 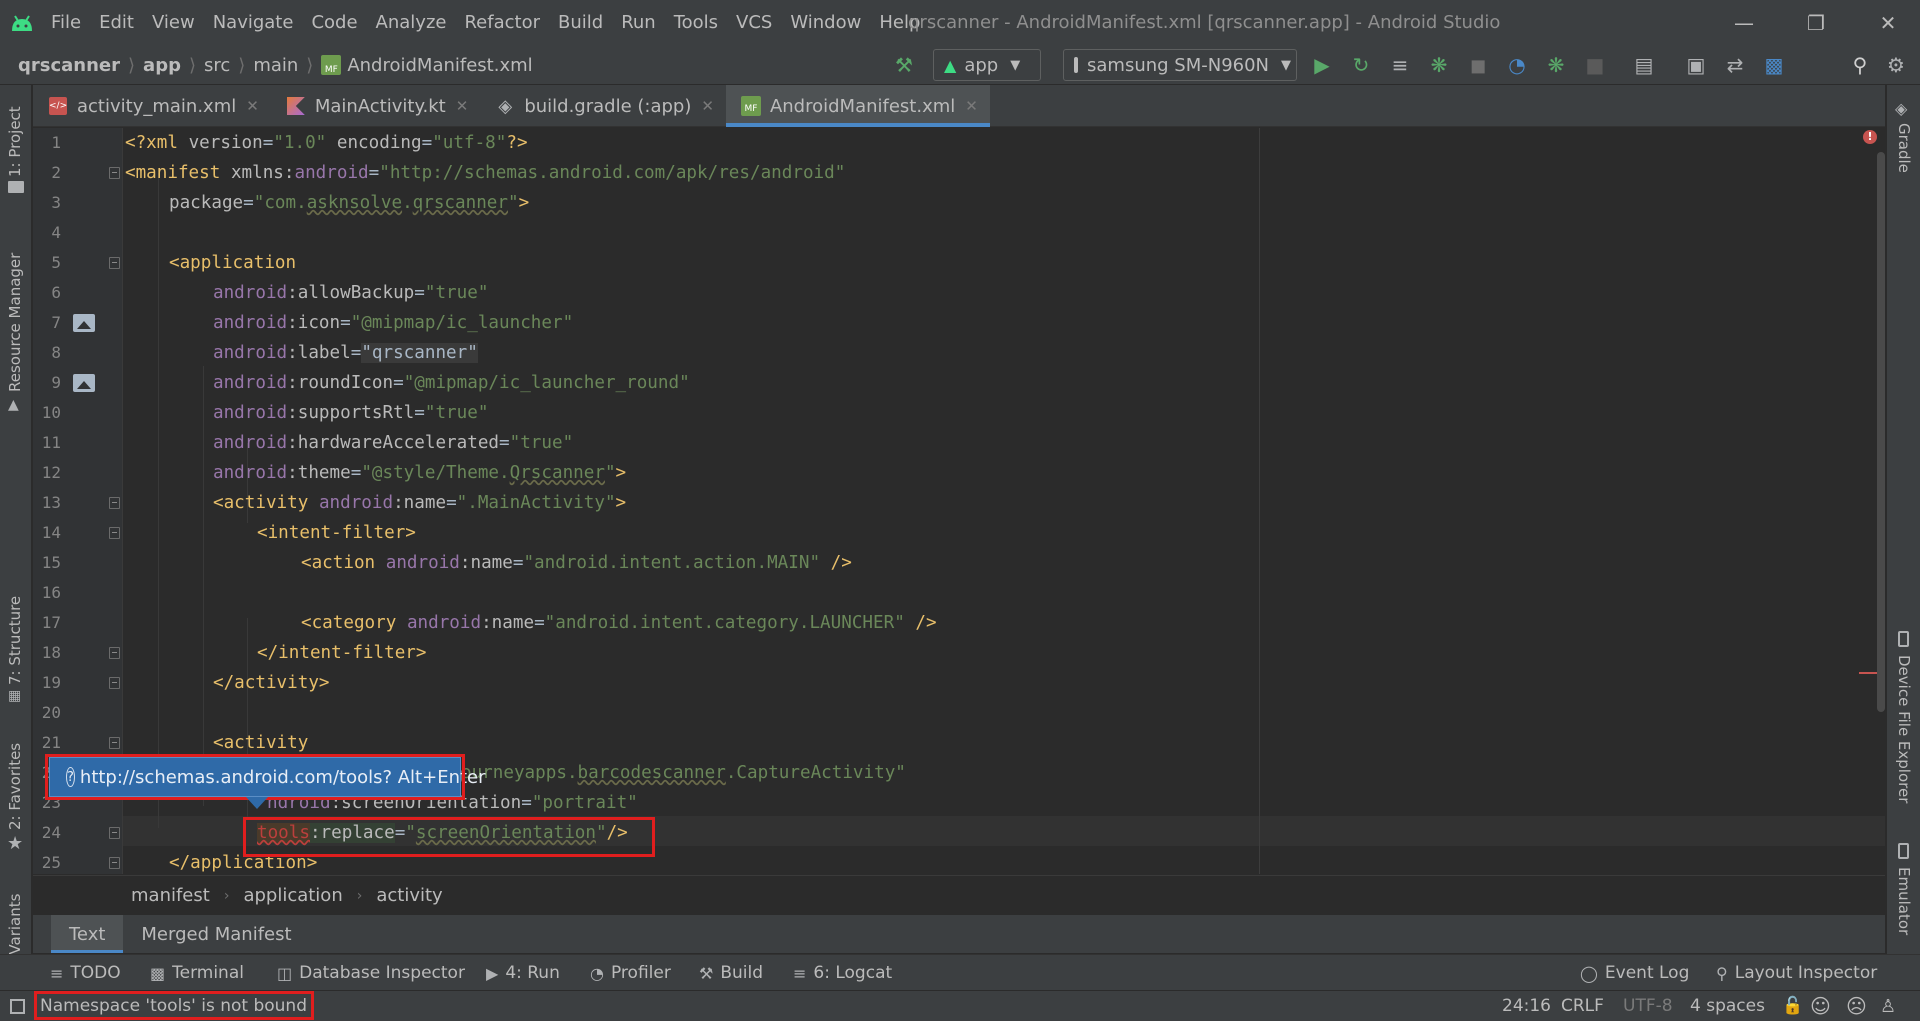 What do you see at coordinates (439, 65) in the screenshot?
I see `crumb-file: AndroidManifest.xml` at bounding box center [439, 65].